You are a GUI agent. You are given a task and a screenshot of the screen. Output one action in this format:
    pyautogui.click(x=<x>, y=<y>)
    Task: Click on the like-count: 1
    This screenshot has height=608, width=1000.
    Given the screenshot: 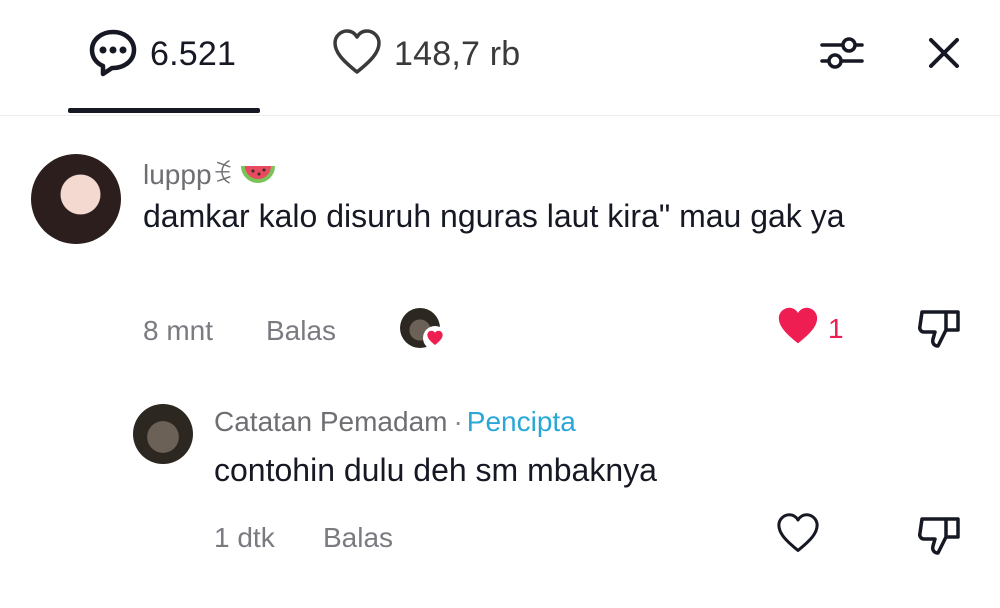 What is the action you would take?
    pyautogui.click(x=836, y=328)
    